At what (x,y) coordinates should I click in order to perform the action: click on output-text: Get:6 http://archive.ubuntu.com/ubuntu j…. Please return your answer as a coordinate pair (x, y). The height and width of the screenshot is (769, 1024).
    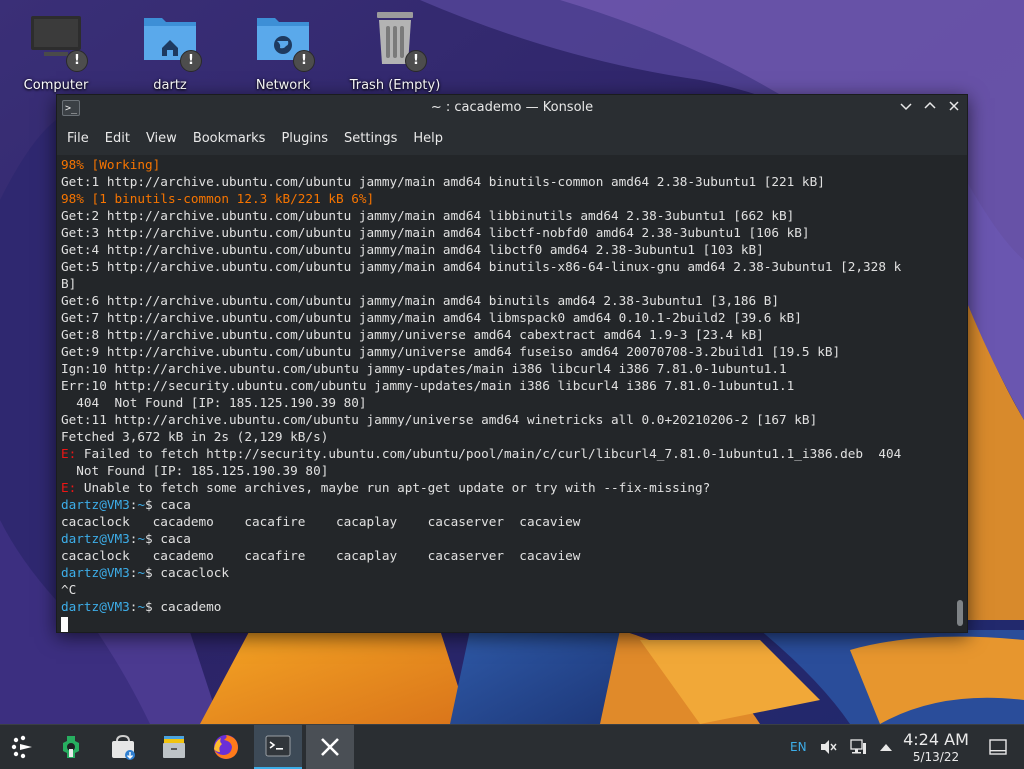
    Looking at the image, I should click on (420, 300).